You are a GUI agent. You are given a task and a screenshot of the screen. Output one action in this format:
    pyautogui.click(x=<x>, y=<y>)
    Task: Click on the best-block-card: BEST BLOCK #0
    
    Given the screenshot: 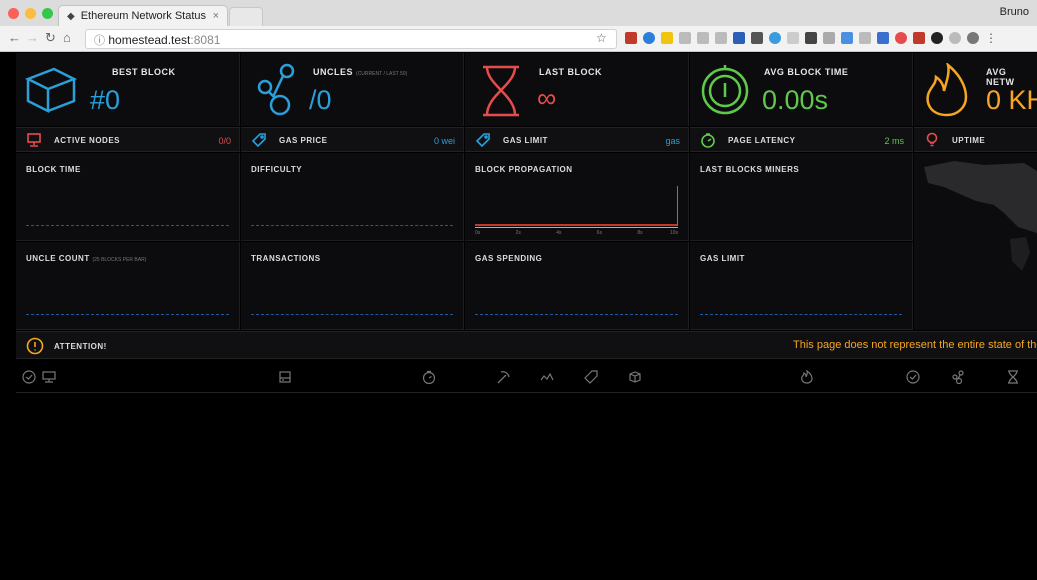 What is the action you would take?
    pyautogui.click(x=128, y=89)
    